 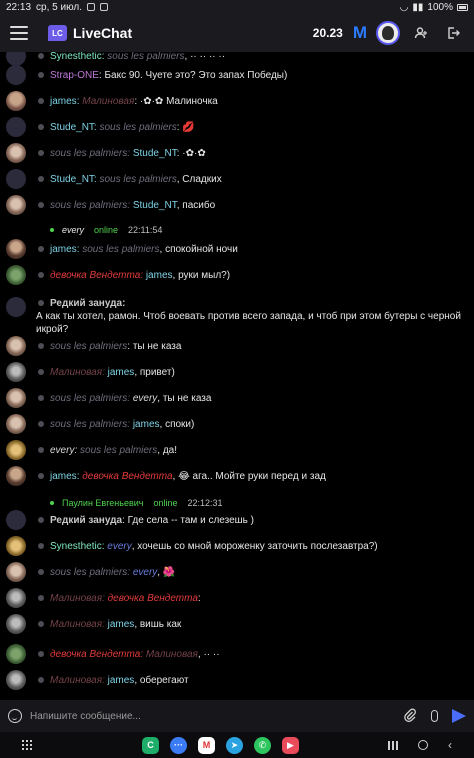 I want to click on sender-name: every, so click(x=62, y=450).